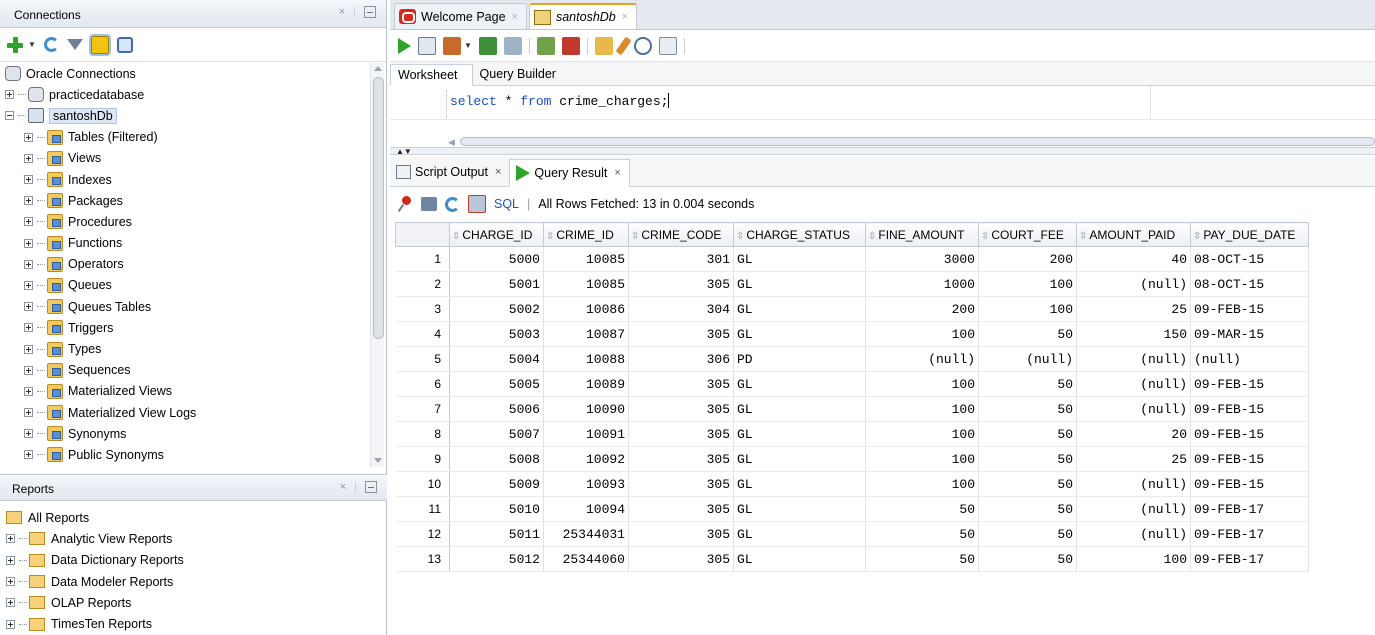 The image size is (1375, 635). What do you see at coordinates (586, 334) in the screenshot?
I see `table-cell: 10087` at bounding box center [586, 334].